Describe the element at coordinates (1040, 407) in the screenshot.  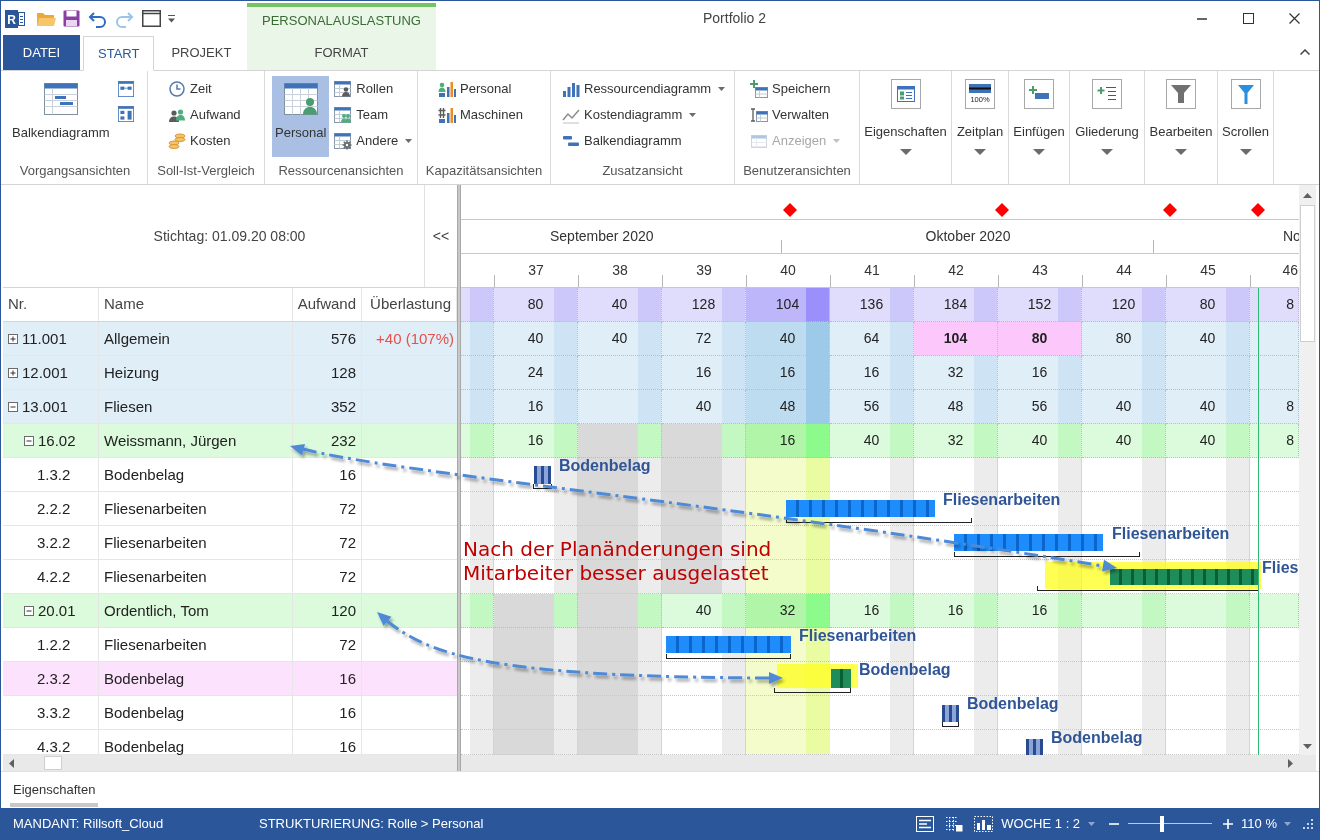
I see `grid-cell: 56` at that location.